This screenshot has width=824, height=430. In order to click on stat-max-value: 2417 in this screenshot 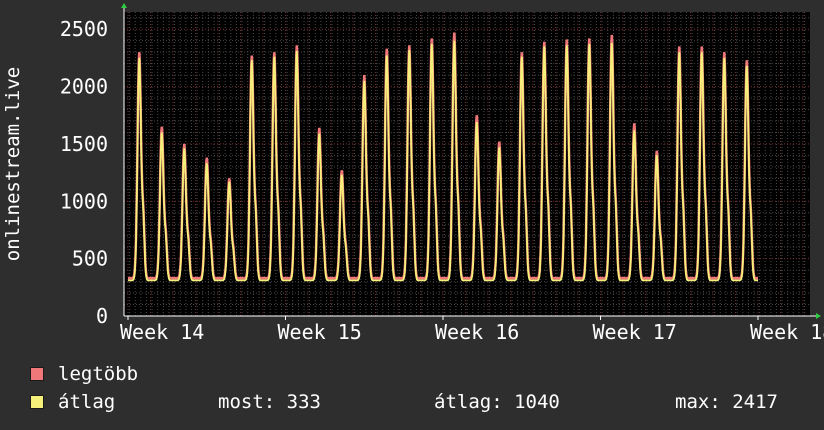, I will do `click(755, 402)`.